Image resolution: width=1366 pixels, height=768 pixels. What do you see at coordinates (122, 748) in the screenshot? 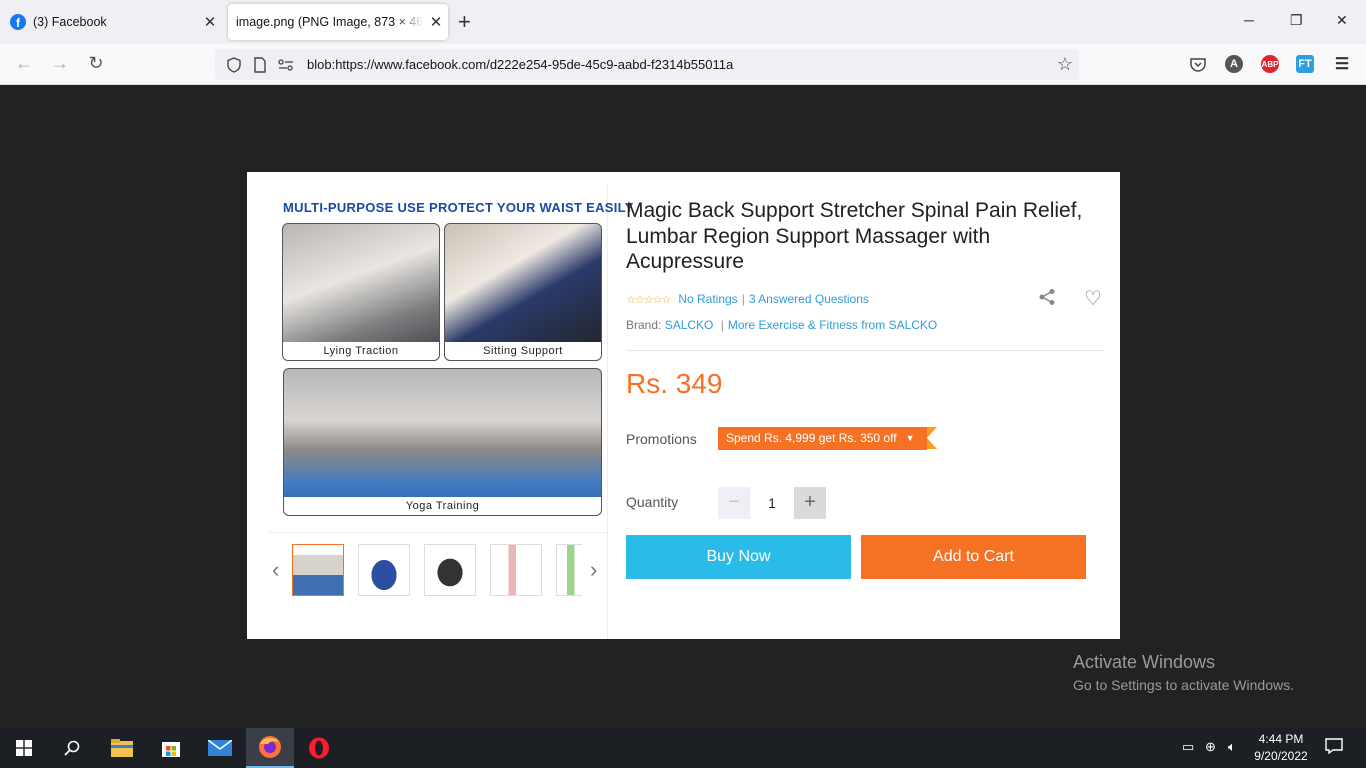
I see `file-explorer-icon` at bounding box center [122, 748].